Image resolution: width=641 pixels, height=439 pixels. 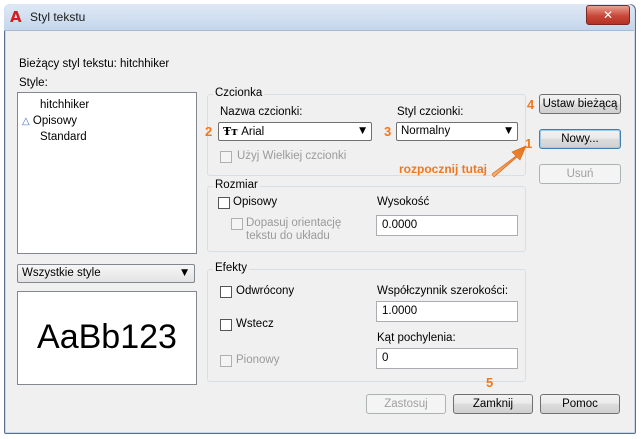 What do you see at coordinates (493, 404) in the screenshot?
I see `close-button: Zamknij` at bounding box center [493, 404].